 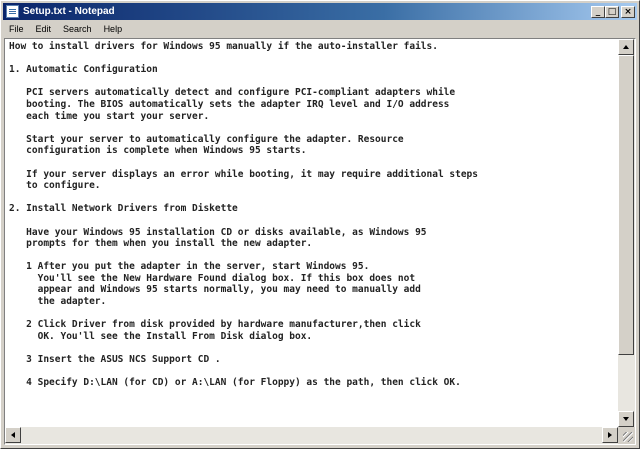 I want to click on scroll-up-button, so click(x=626, y=47).